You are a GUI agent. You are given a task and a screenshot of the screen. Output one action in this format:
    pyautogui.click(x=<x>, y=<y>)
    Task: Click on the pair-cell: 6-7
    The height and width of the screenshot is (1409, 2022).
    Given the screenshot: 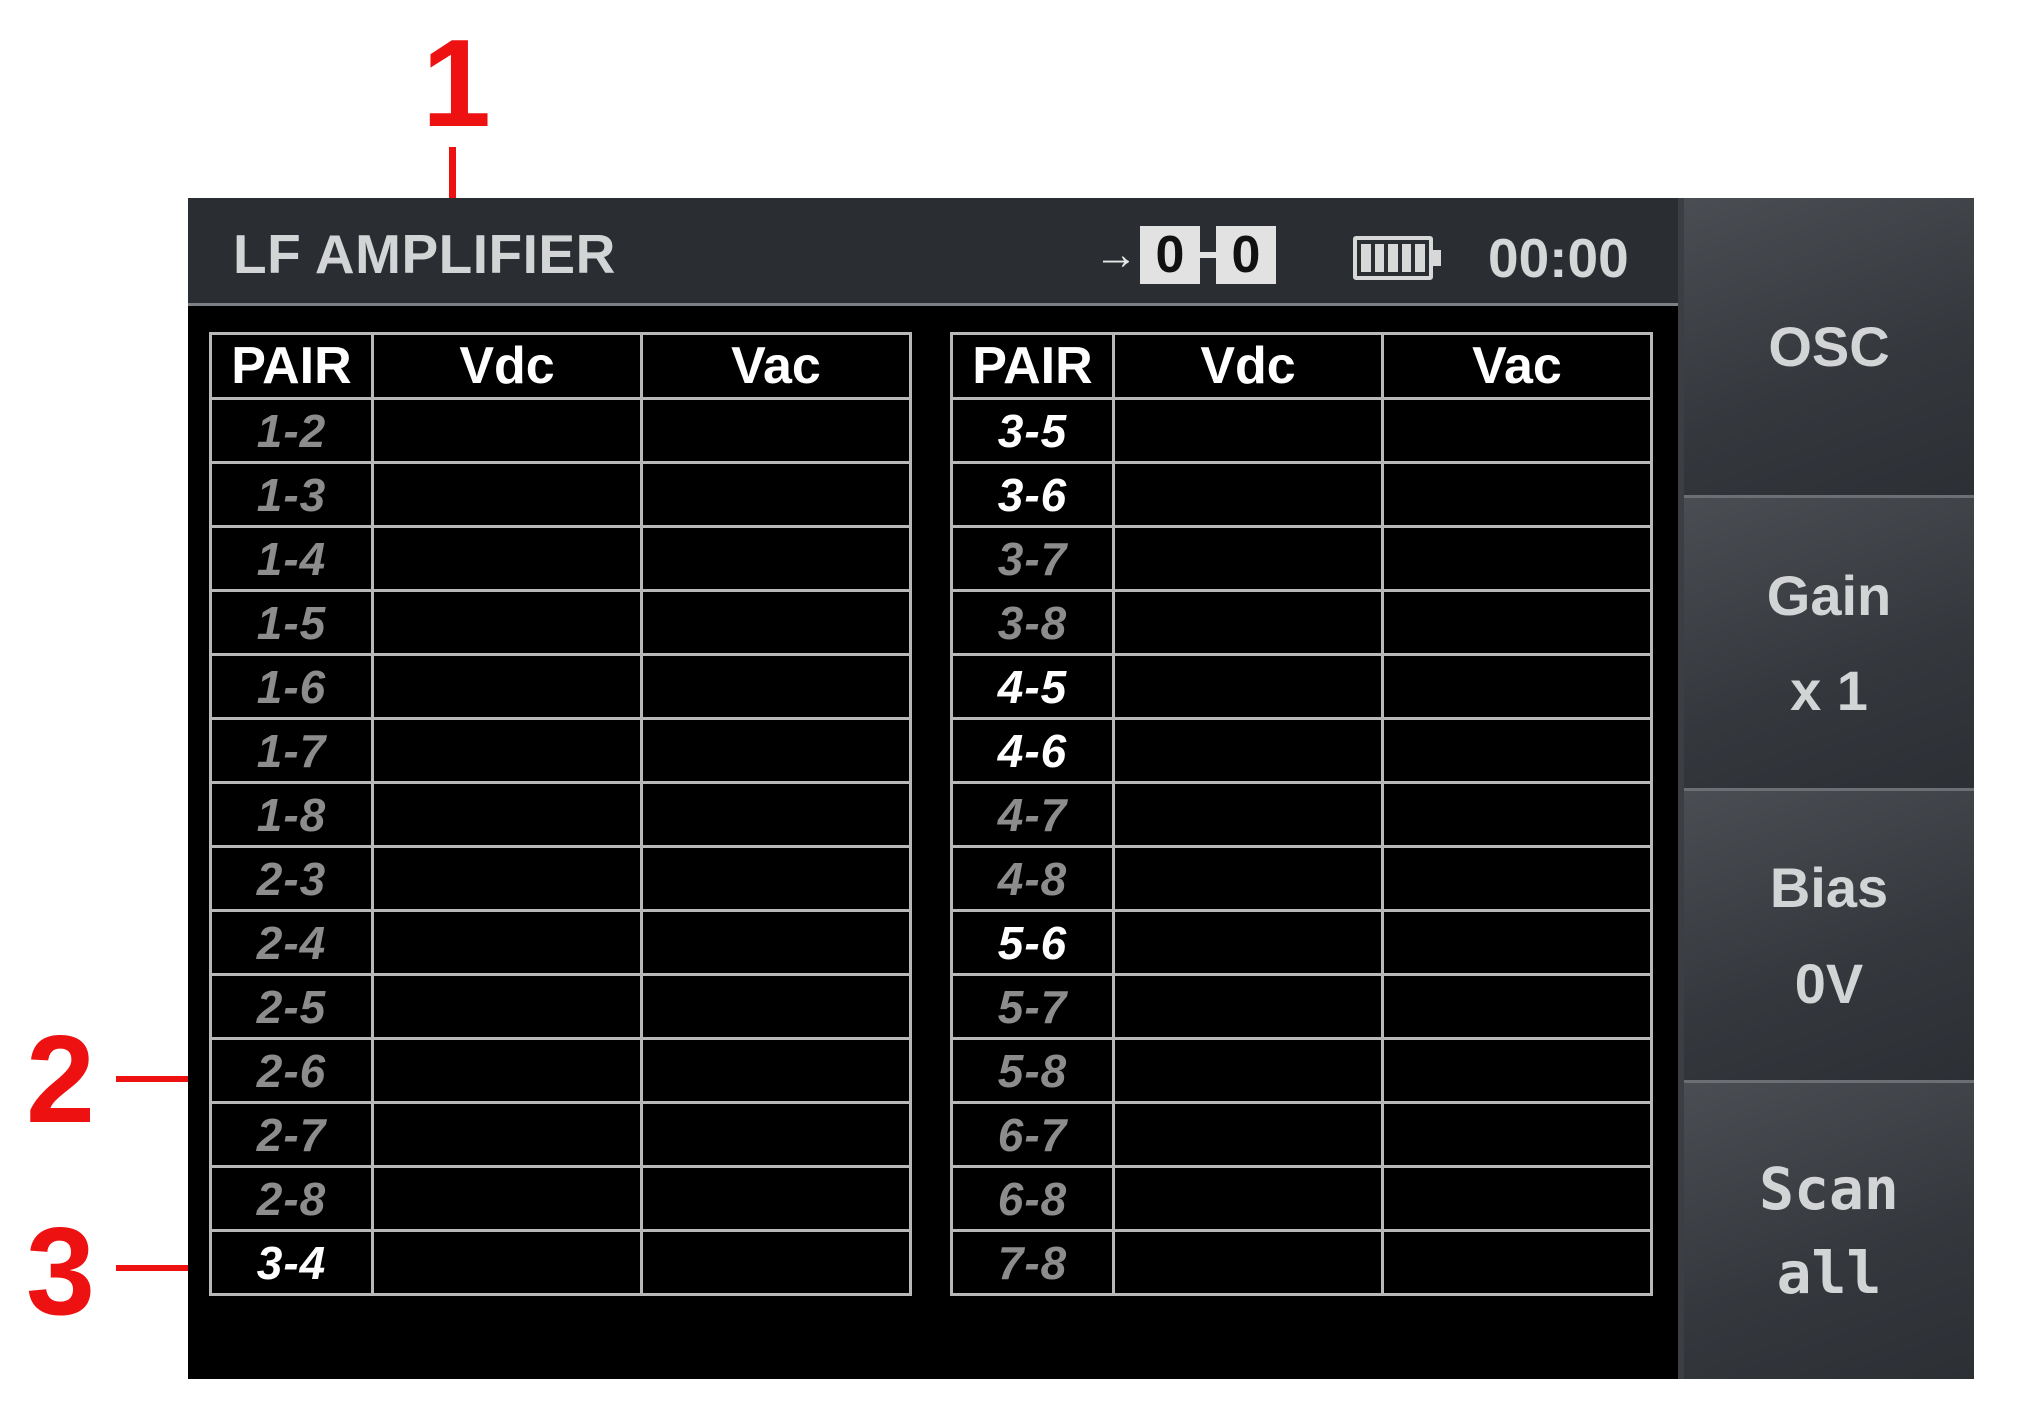 What is the action you would take?
    pyautogui.click(x=1032, y=1134)
    